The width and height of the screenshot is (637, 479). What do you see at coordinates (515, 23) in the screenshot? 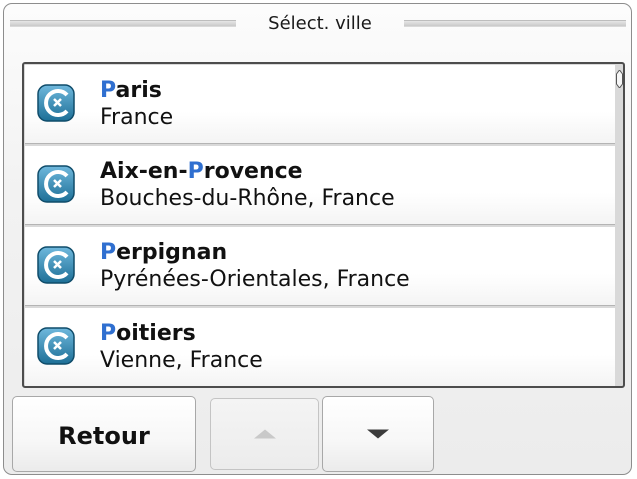
I see `title-rule-right` at bounding box center [515, 23].